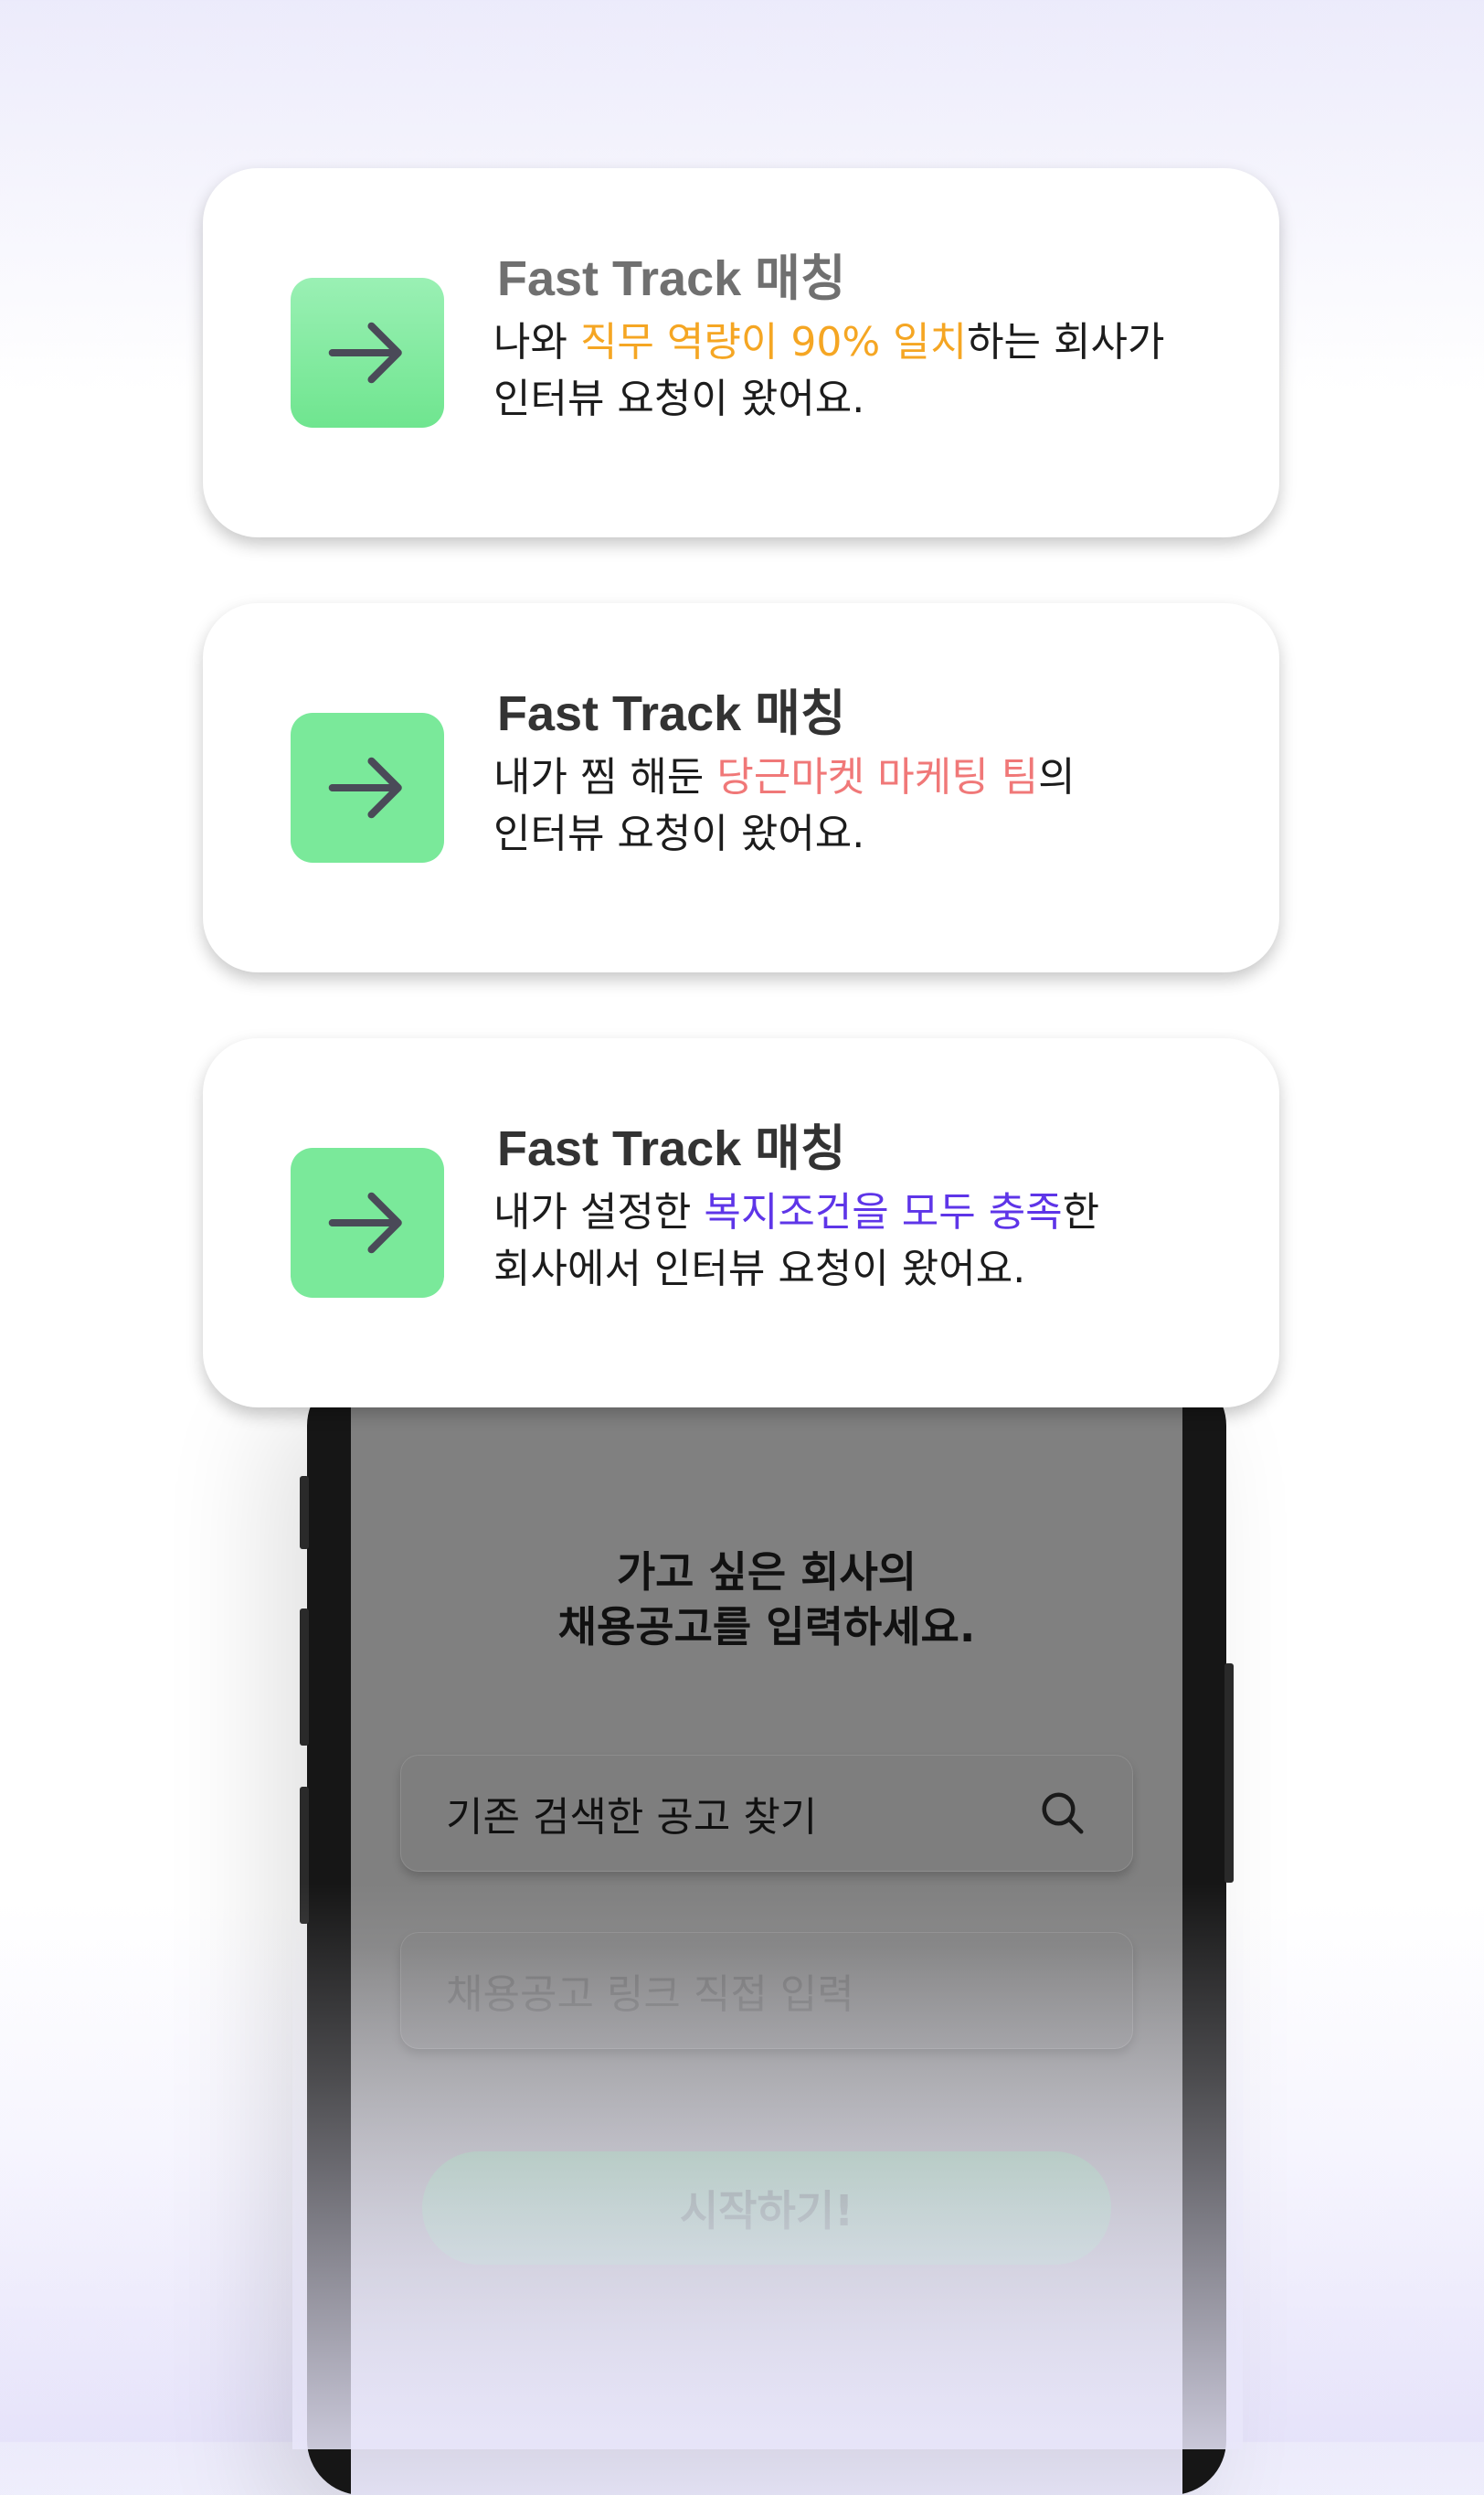  I want to click on message-text: 의, so click(1057, 777).